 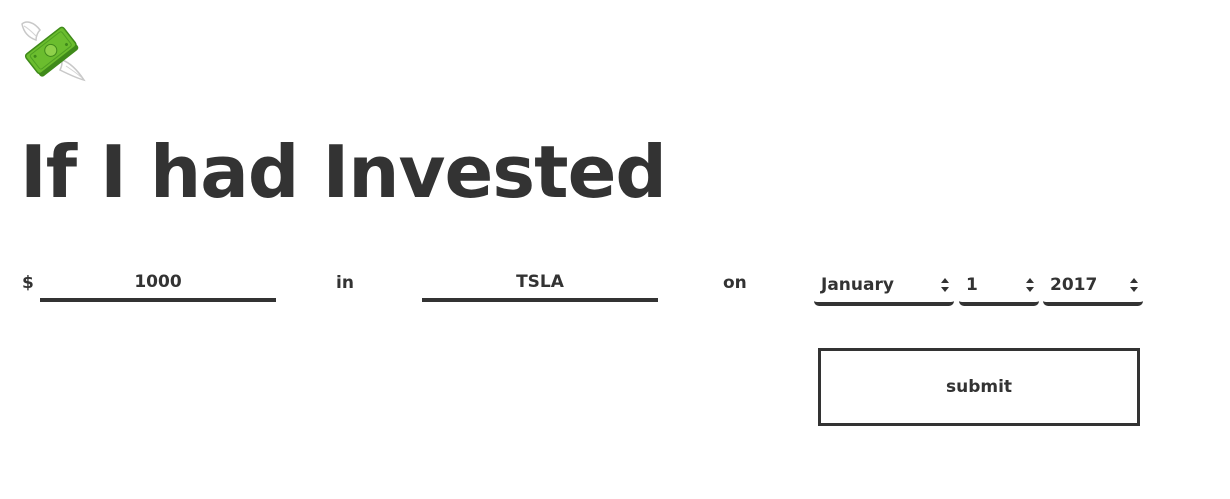 I want to click on day-select: 1, so click(x=999, y=288).